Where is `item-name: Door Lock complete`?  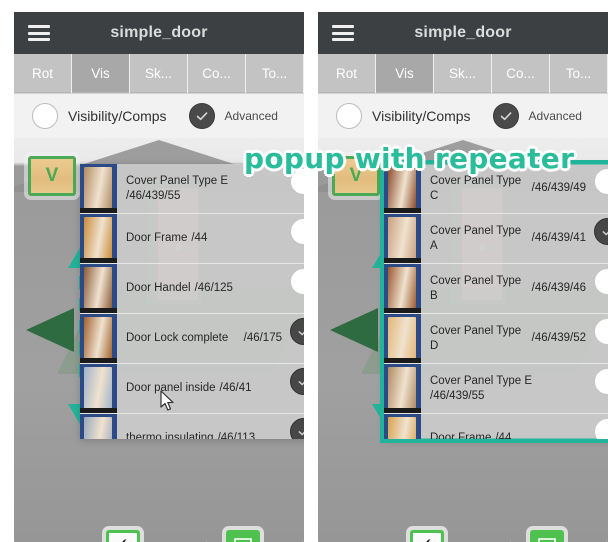
item-name: Door Lock complete is located at coordinates (177, 338).